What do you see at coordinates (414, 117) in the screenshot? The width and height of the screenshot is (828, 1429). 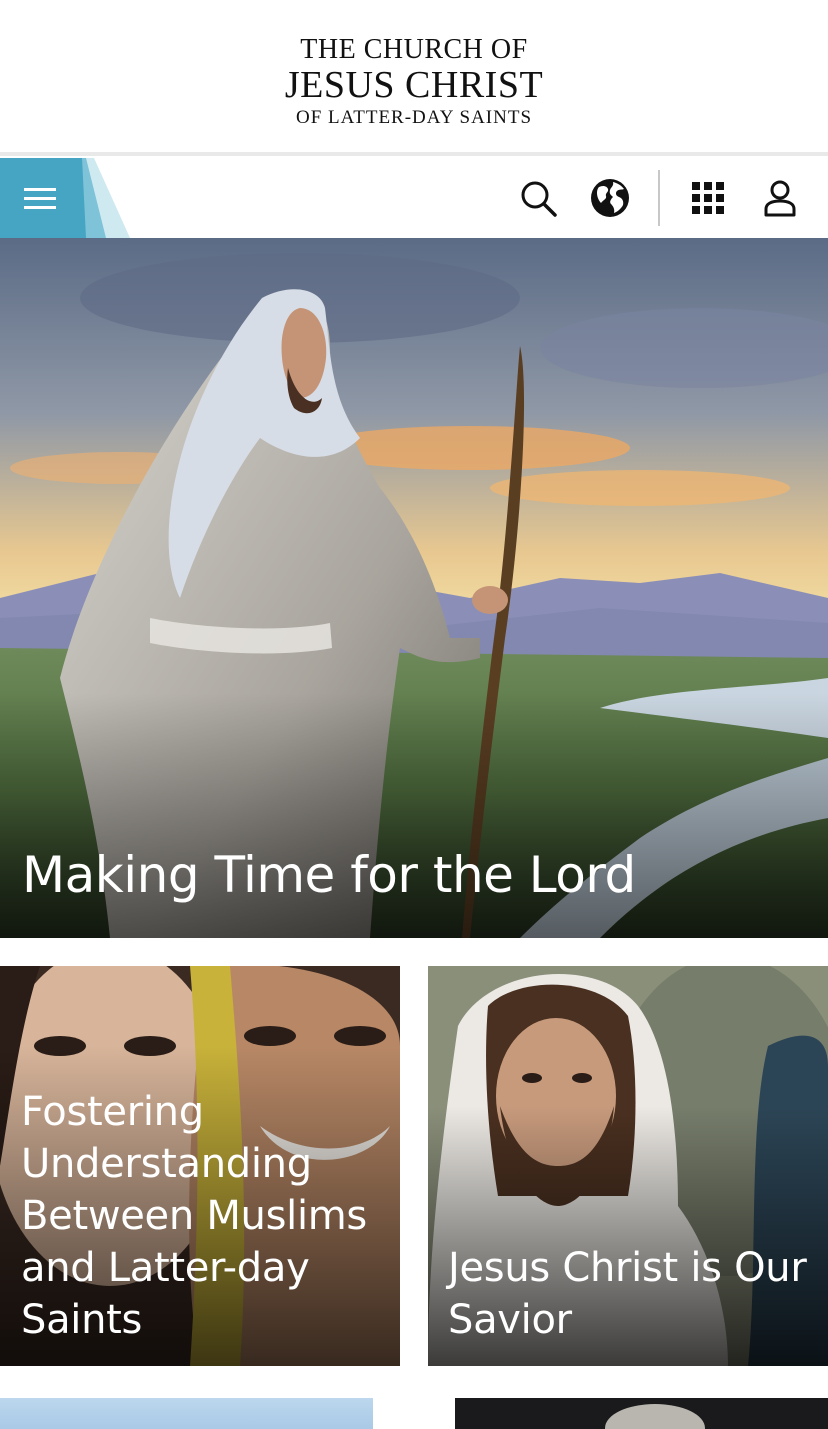 I see `logo-line-3: OF LATTER-DAY SAINTS` at bounding box center [414, 117].